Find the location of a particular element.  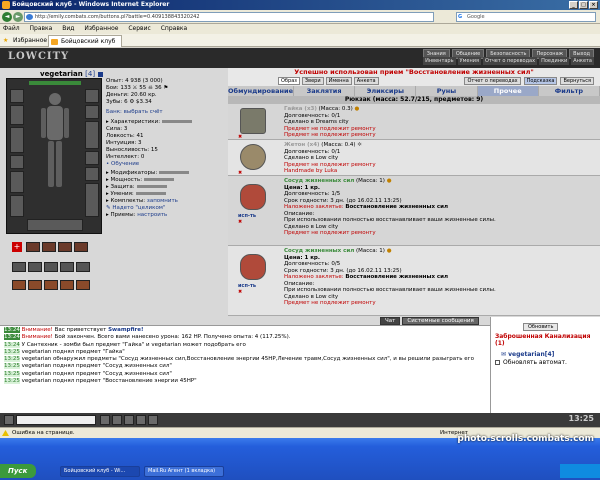

sets-header: ▸ Комплекты: запомнить is located at coordinates (166, 201).